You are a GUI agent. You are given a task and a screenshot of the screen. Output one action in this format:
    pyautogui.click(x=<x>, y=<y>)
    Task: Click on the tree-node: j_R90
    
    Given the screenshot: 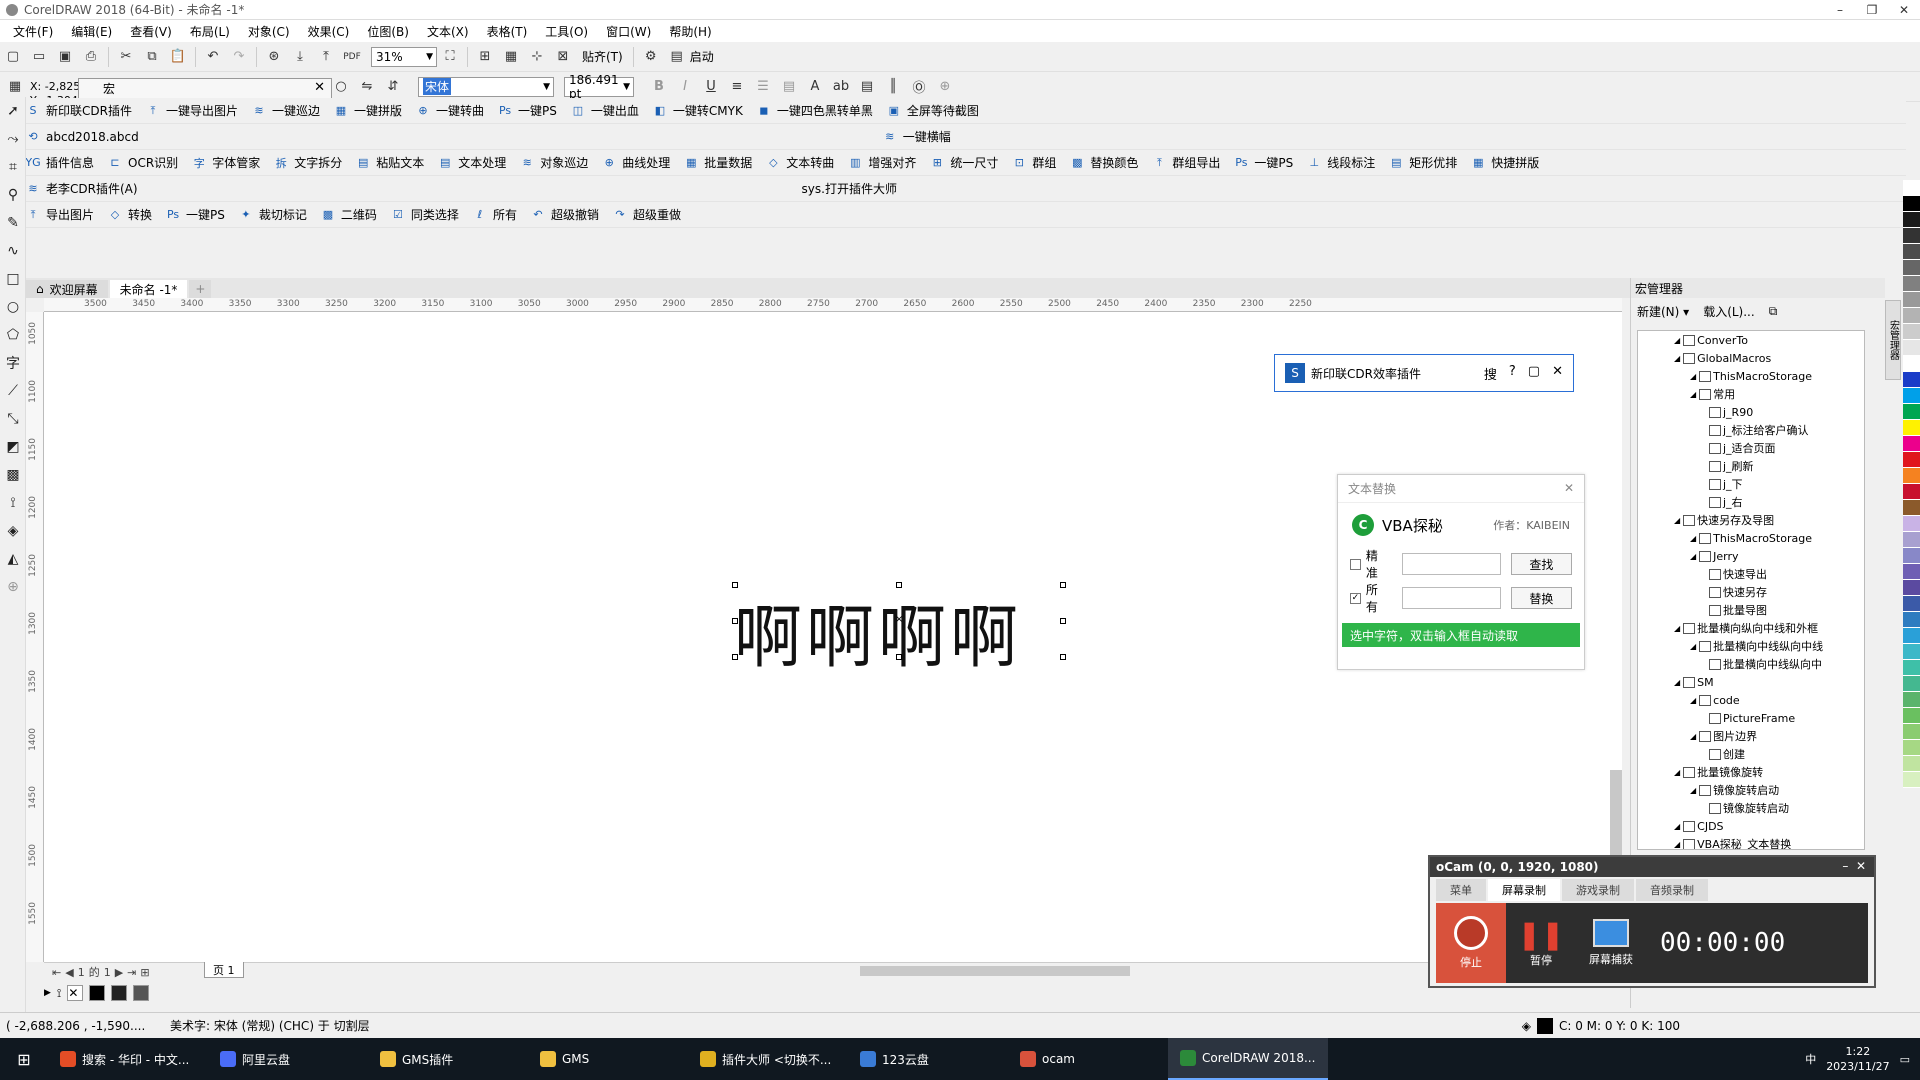 What is the action you would take?
    pyautogui.click(x=1751, y=412)
    